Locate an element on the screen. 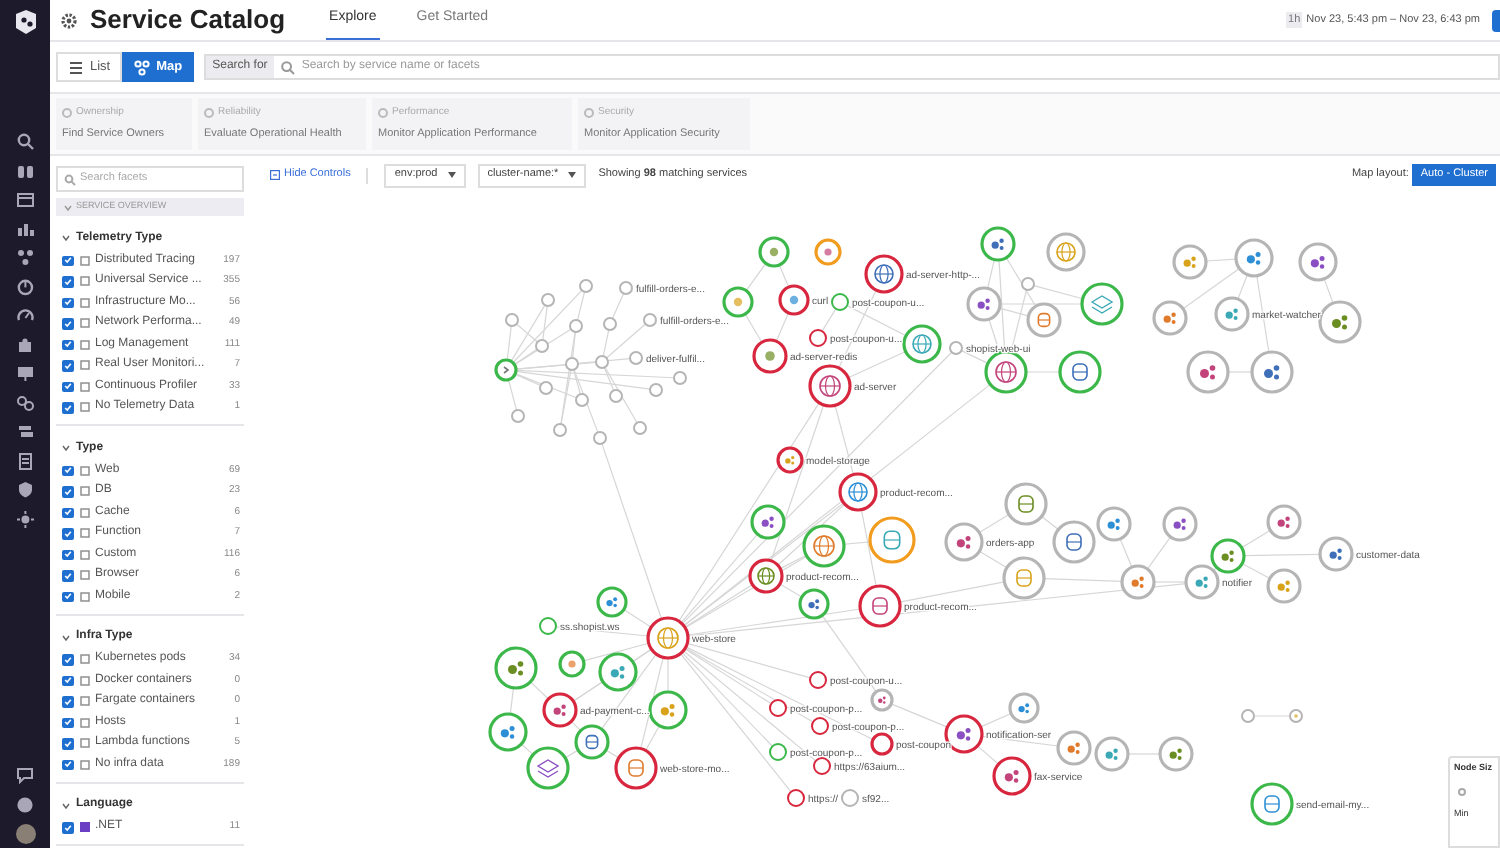 This screenshot has height=848, width=1500. page-title: Service Catalog is located at coordinates (188, 20).